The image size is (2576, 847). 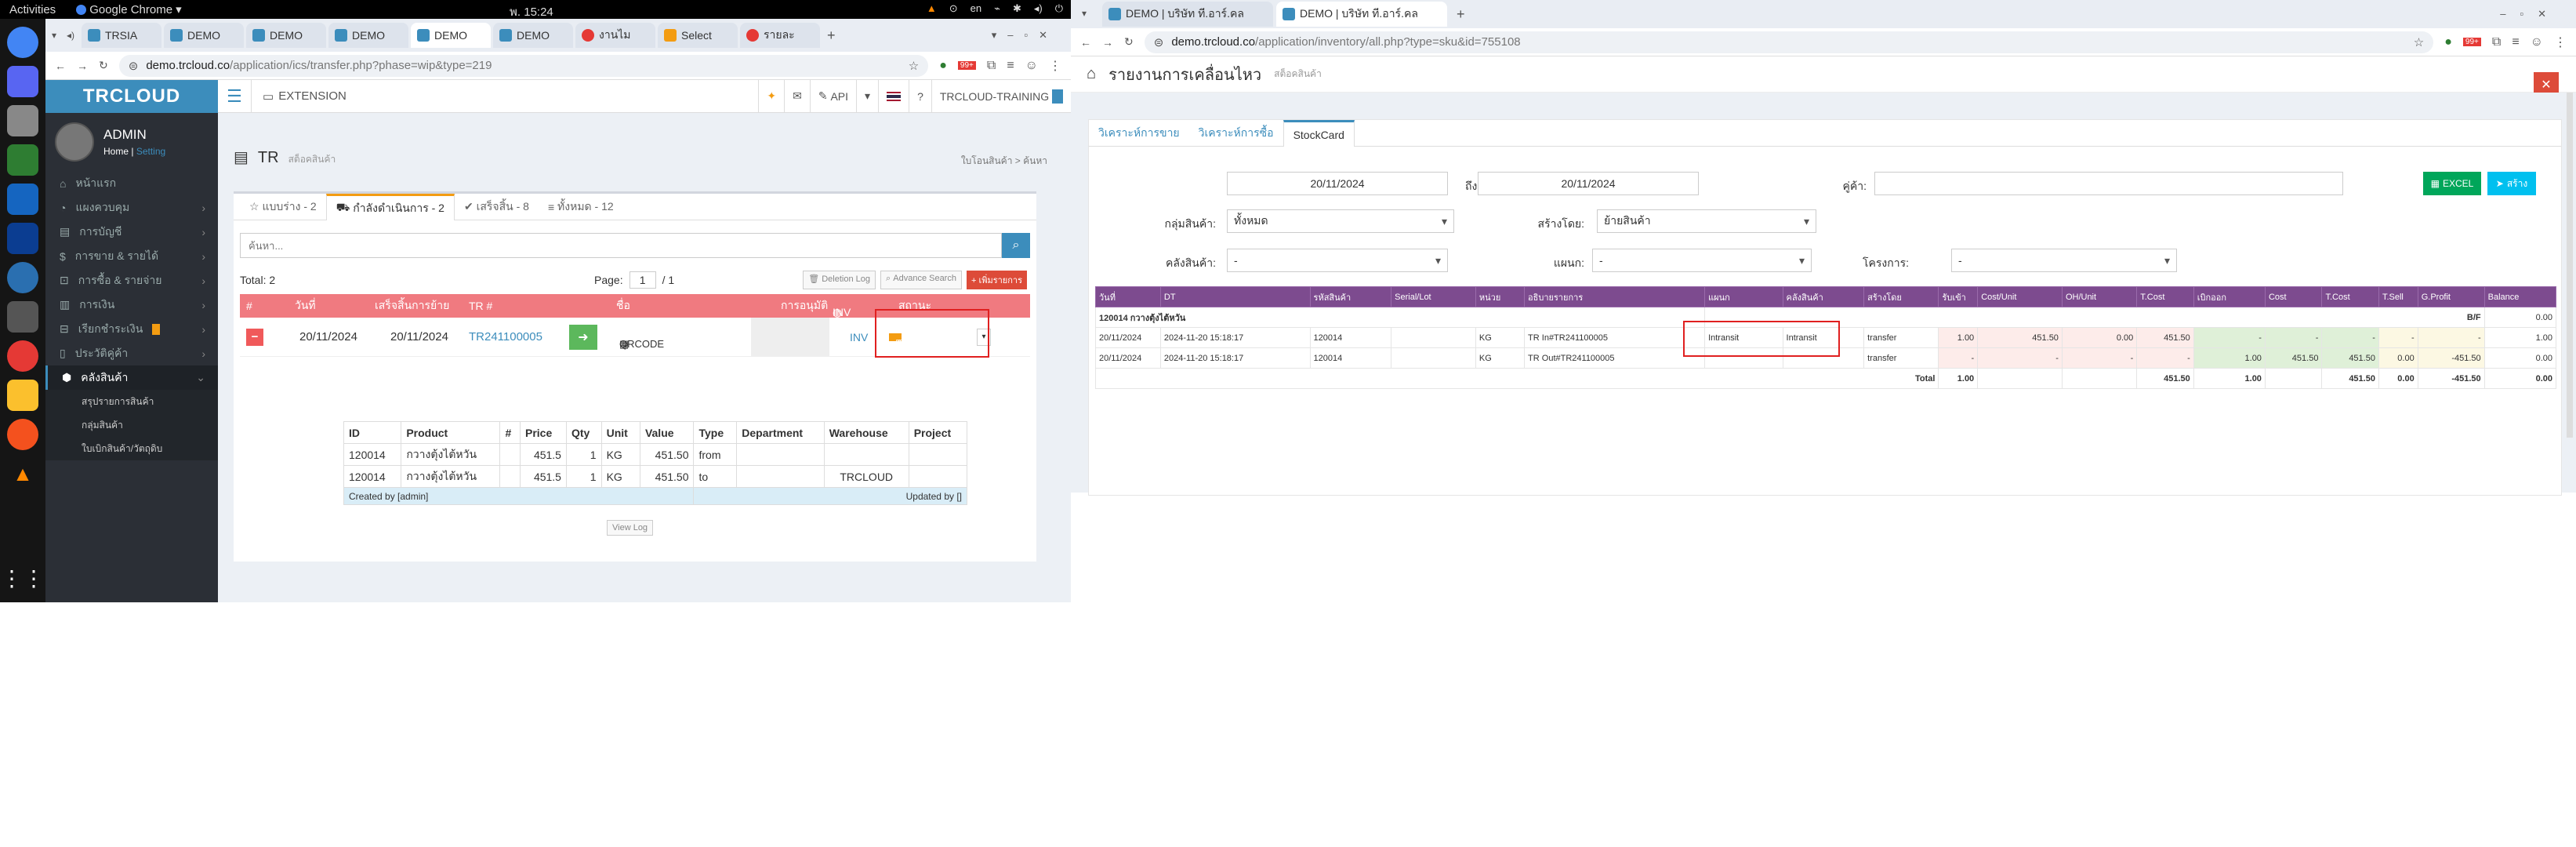 What do you see at coordinates (22, 160) in the screenshot?
I see `spreadsheet-dock-icon` at bounding box center [22, 160].